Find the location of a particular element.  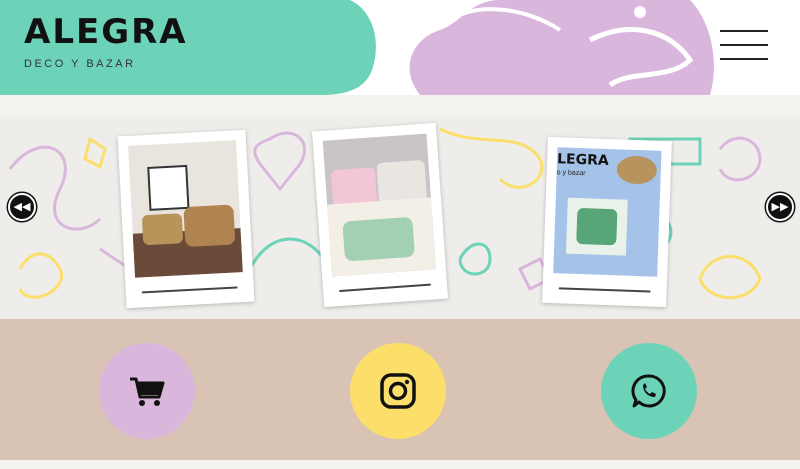

rewind-icon: ◀◀ is located at coordinates (22, 207).